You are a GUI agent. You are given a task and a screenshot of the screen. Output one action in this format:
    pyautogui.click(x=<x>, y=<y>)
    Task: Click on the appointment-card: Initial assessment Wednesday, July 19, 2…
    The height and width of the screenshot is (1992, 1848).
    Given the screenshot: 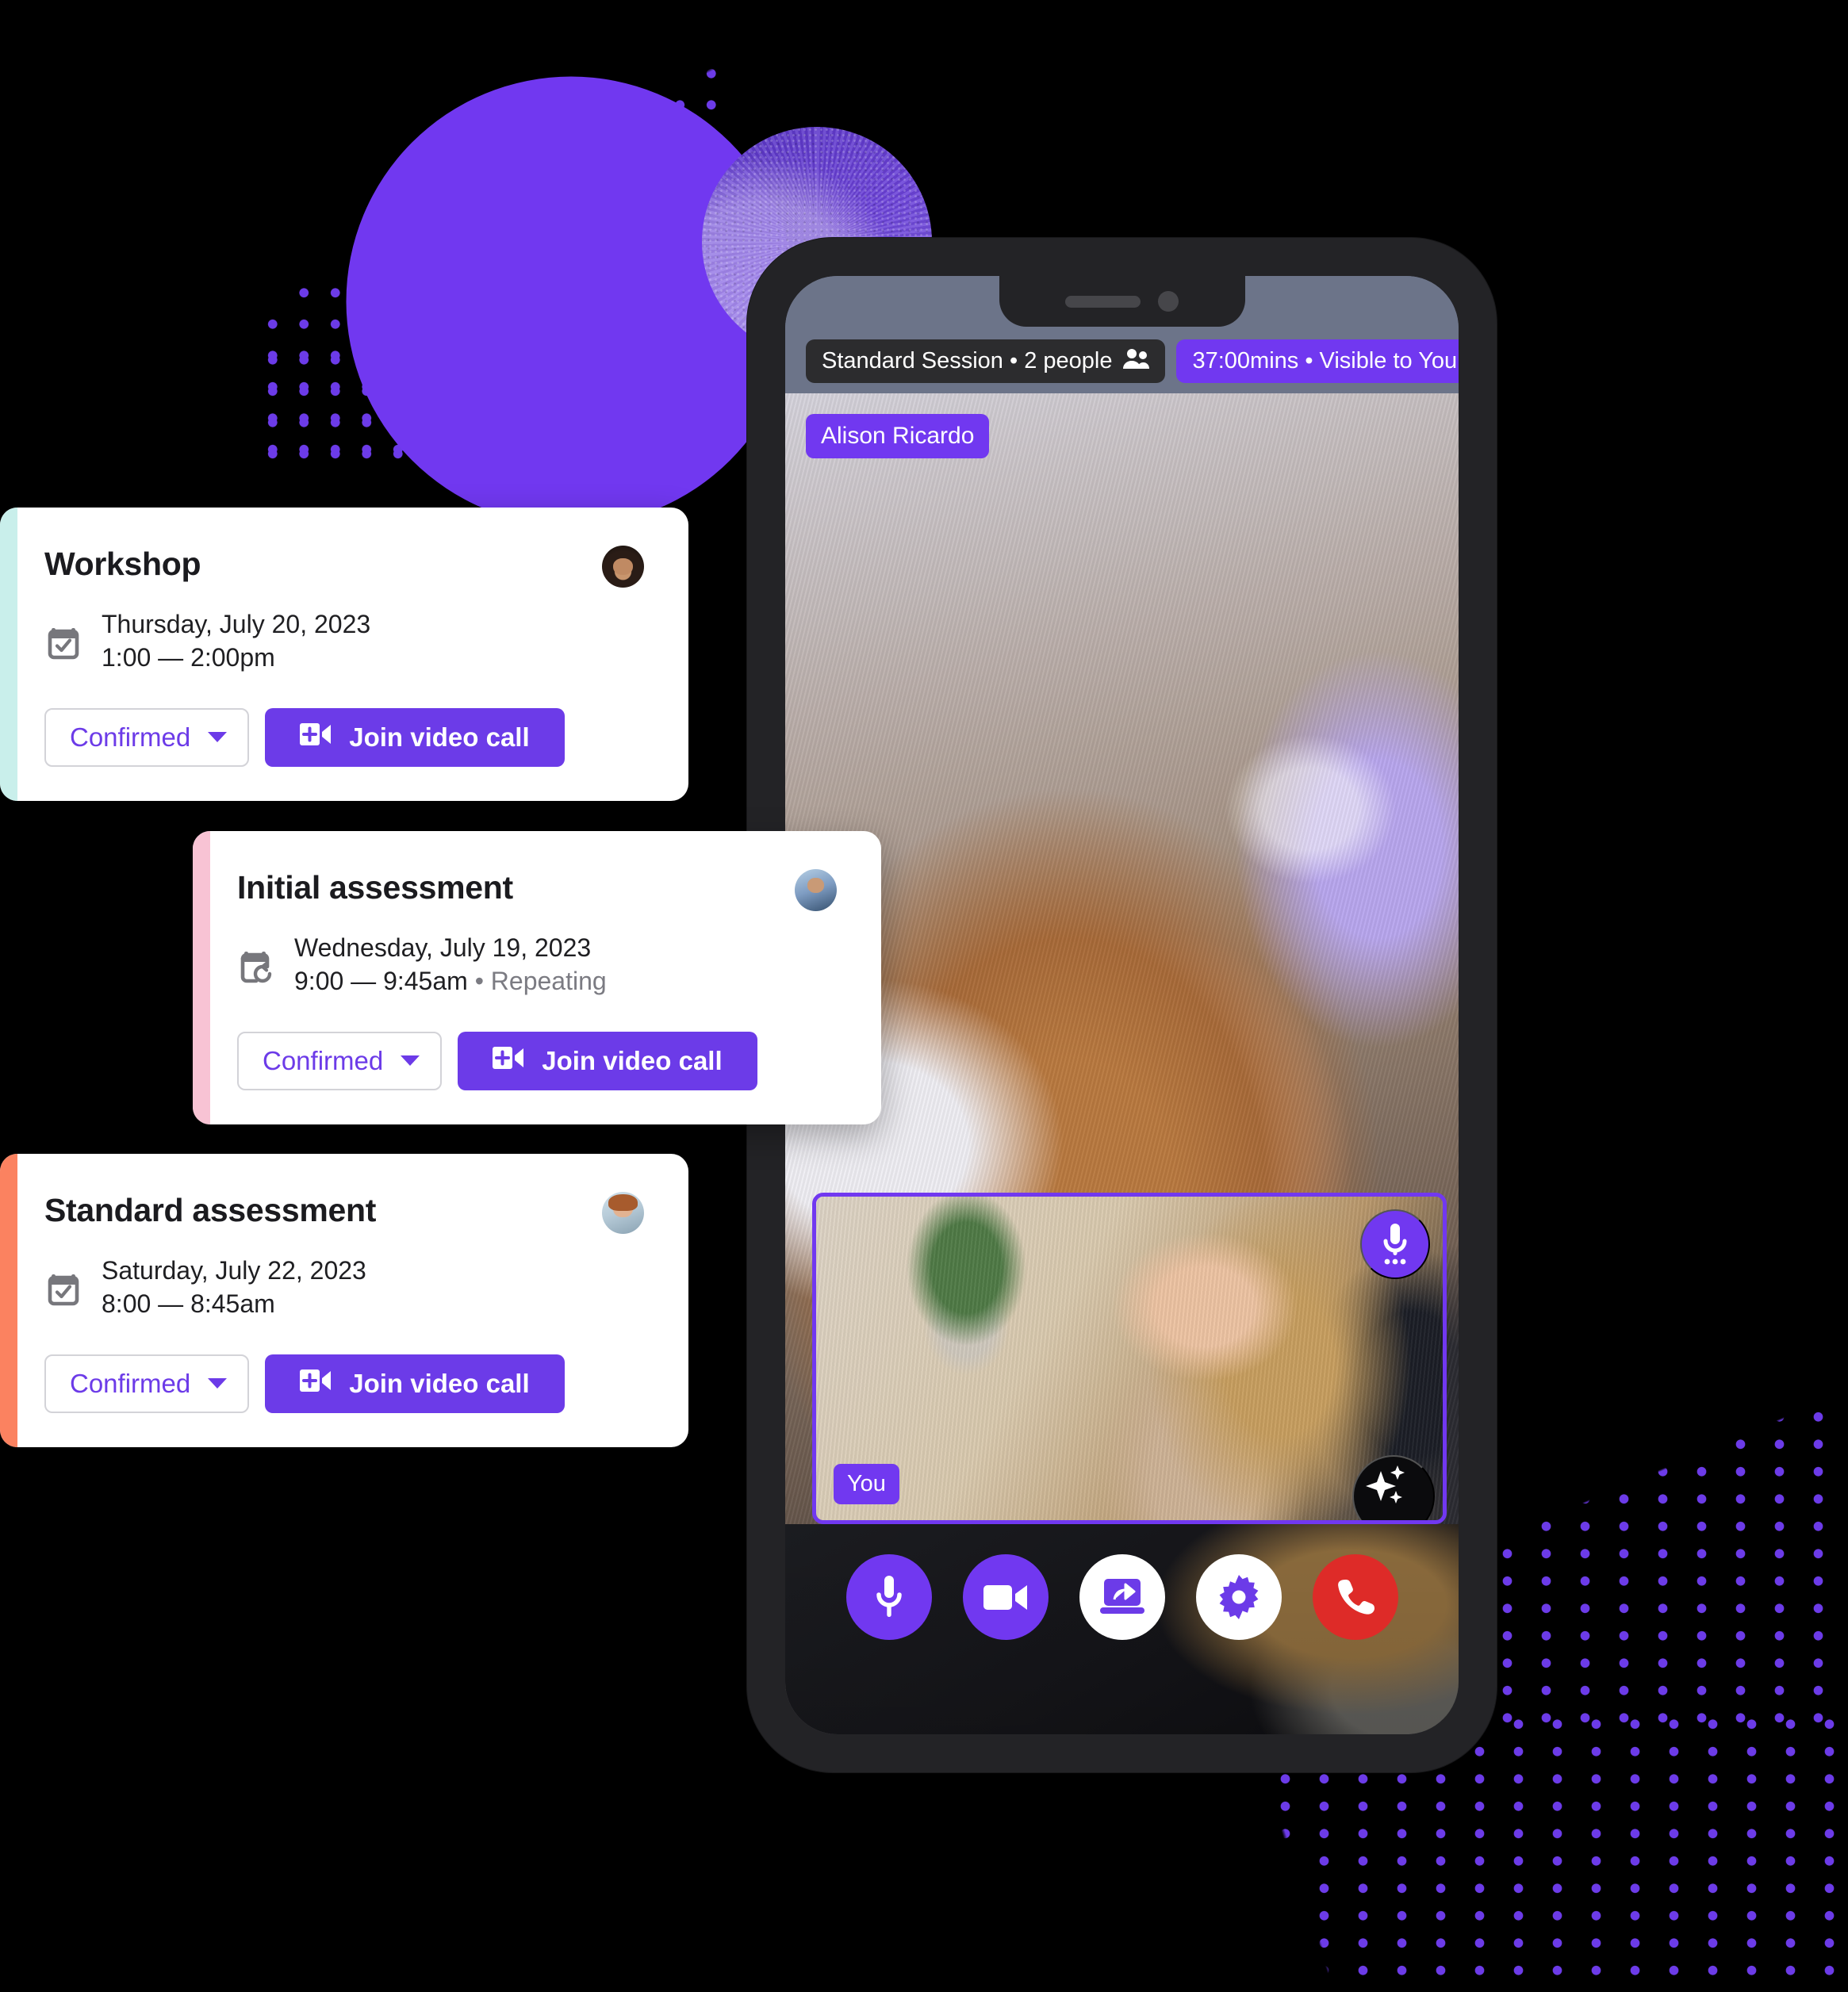 What is the action you would take?
    pyautogui.click(x=537, y=977)
    